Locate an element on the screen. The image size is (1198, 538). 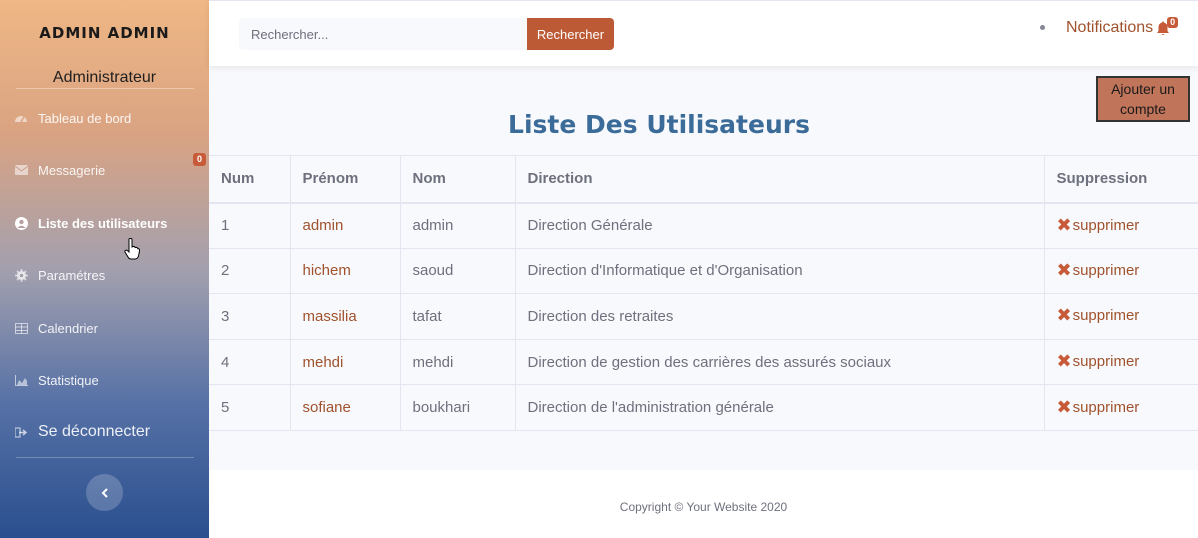
sidebar-item-label: Liste des utilisateurs is located at coordinates (103, 223).